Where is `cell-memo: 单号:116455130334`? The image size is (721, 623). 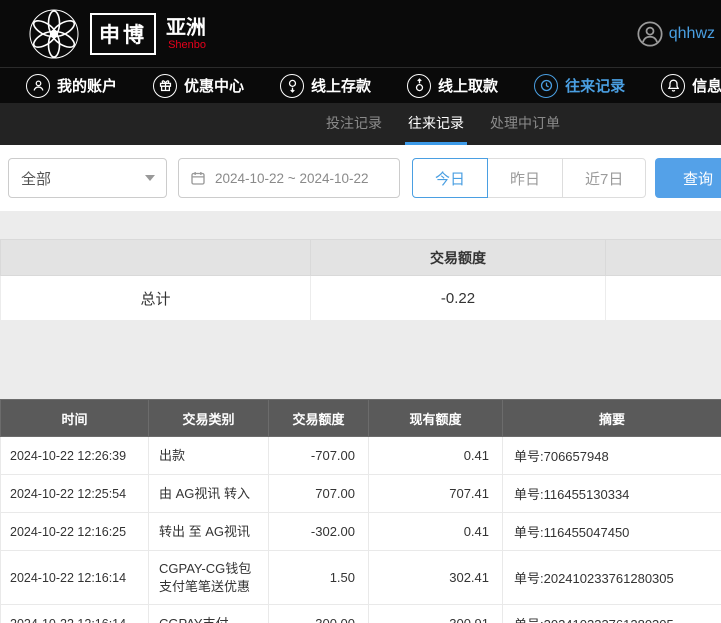 cell-memo: 单号:116455130334 is located at coordinates (611, 493).